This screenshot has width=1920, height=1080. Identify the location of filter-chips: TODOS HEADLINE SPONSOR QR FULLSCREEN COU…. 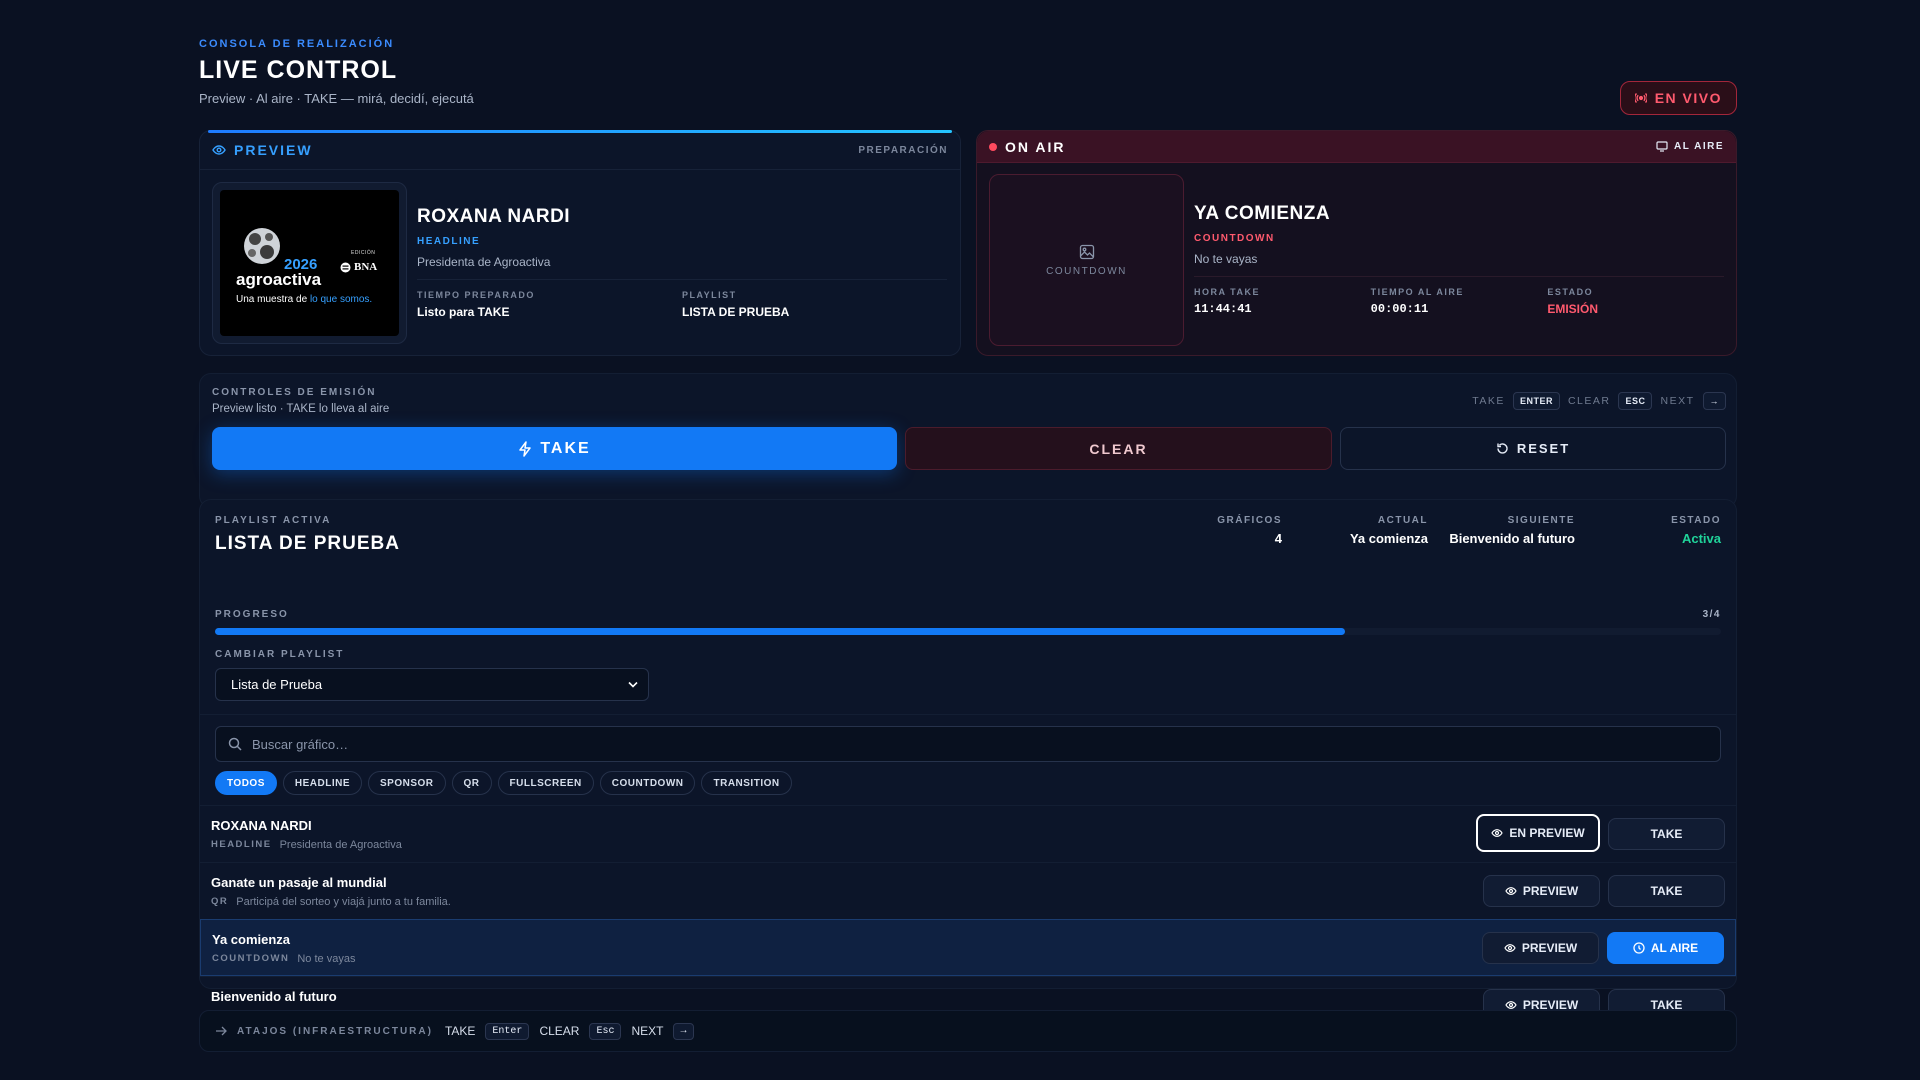
(503, 783).